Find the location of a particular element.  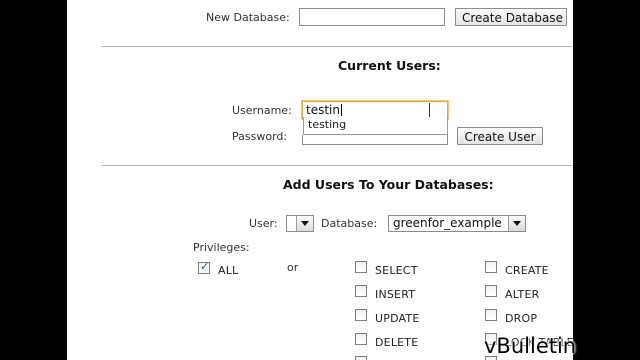

all-privileges-checkbox is located at coordinates (204, 267).